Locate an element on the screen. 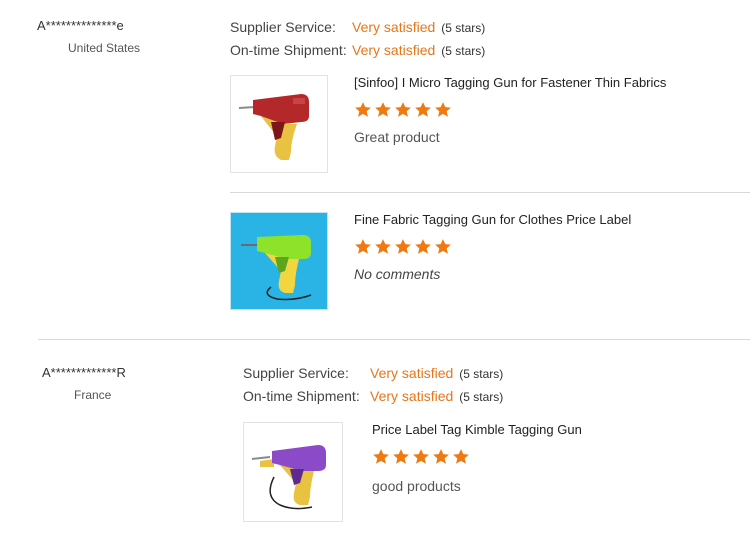 The width and height of the screenshot is (750, 545). divider is located at coordinates (490, 192).